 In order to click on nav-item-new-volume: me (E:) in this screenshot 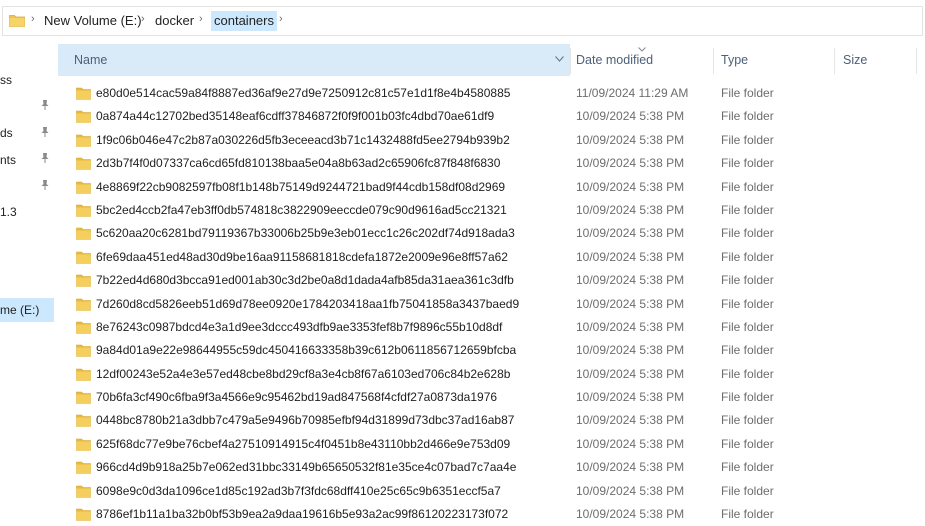, I will do `click(27, 310)`.